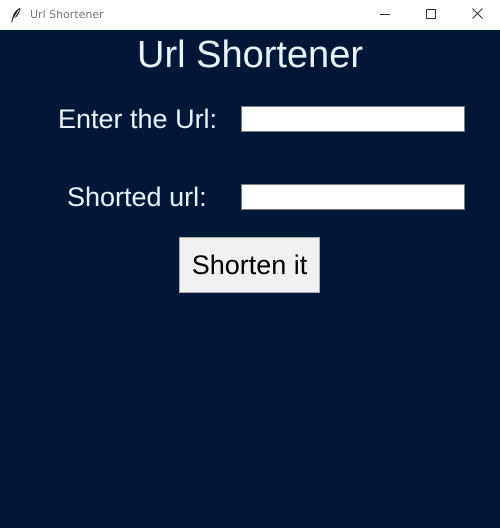  I want to click on feather-icon, so click(16, 15).